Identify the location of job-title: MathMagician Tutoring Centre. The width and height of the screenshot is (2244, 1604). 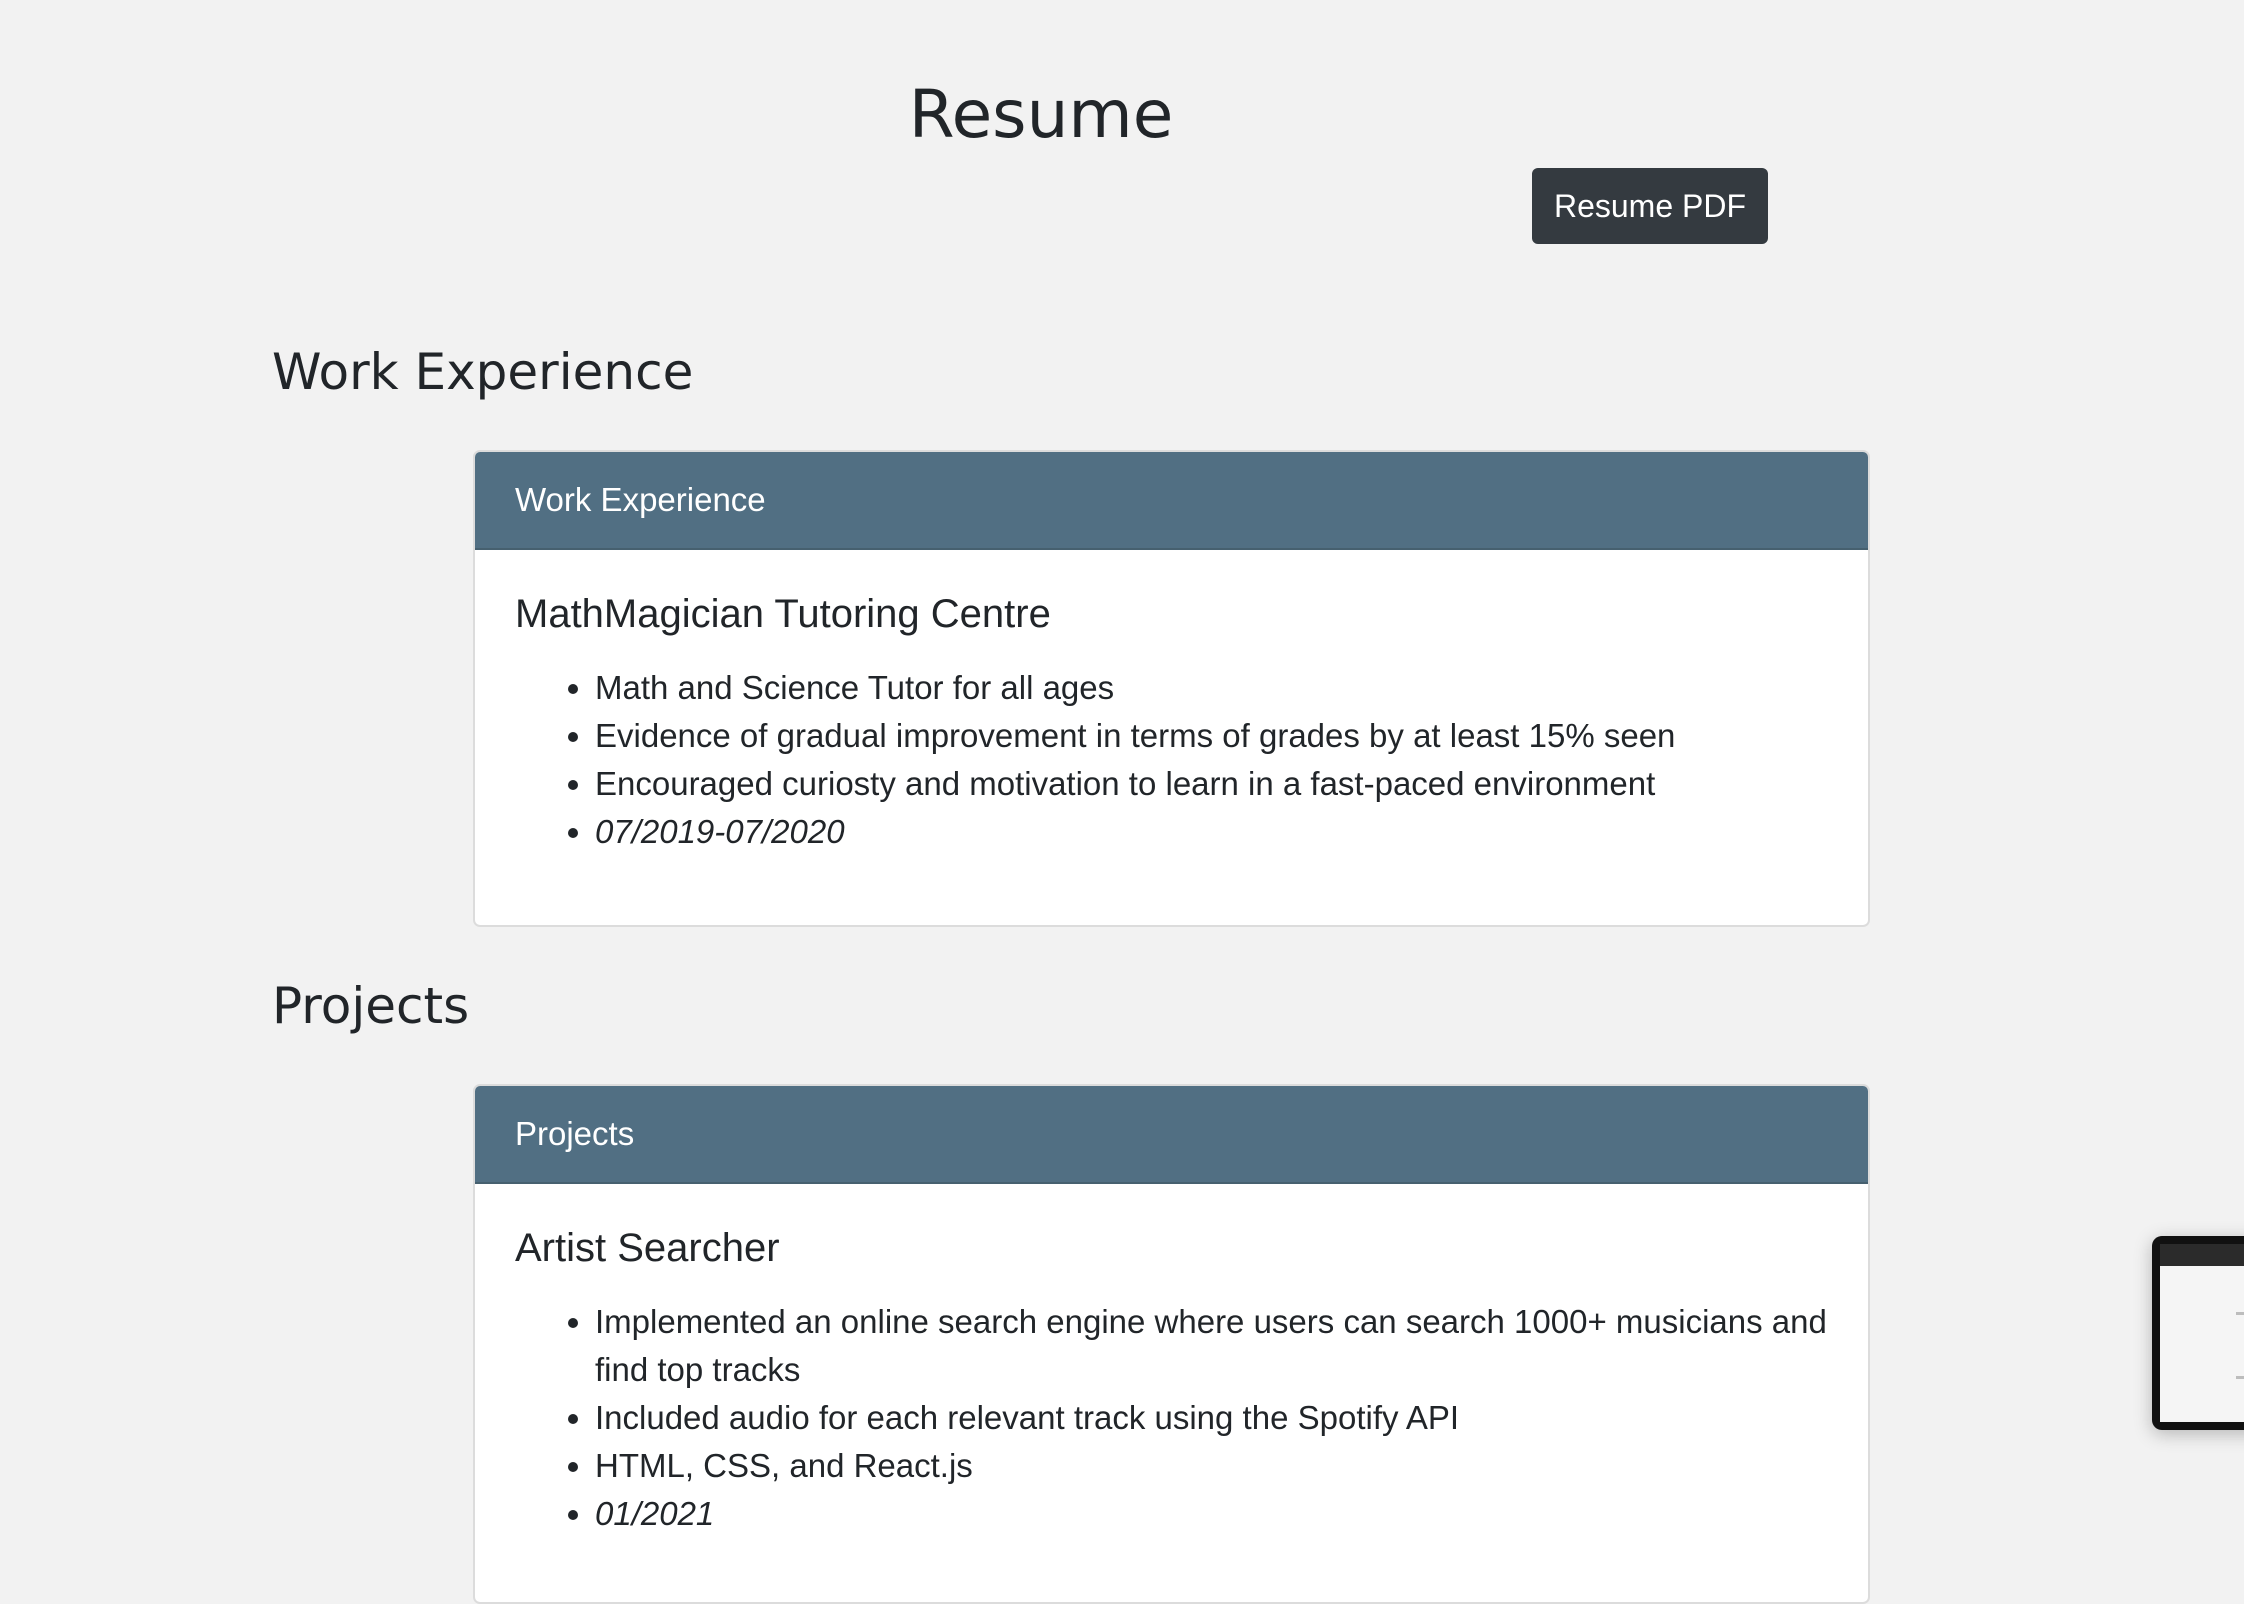
(783, 614).